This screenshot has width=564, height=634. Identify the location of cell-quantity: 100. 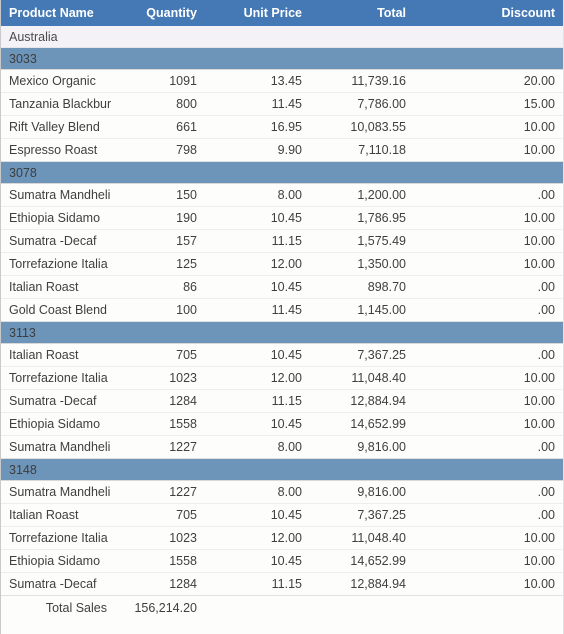
(159, 310).